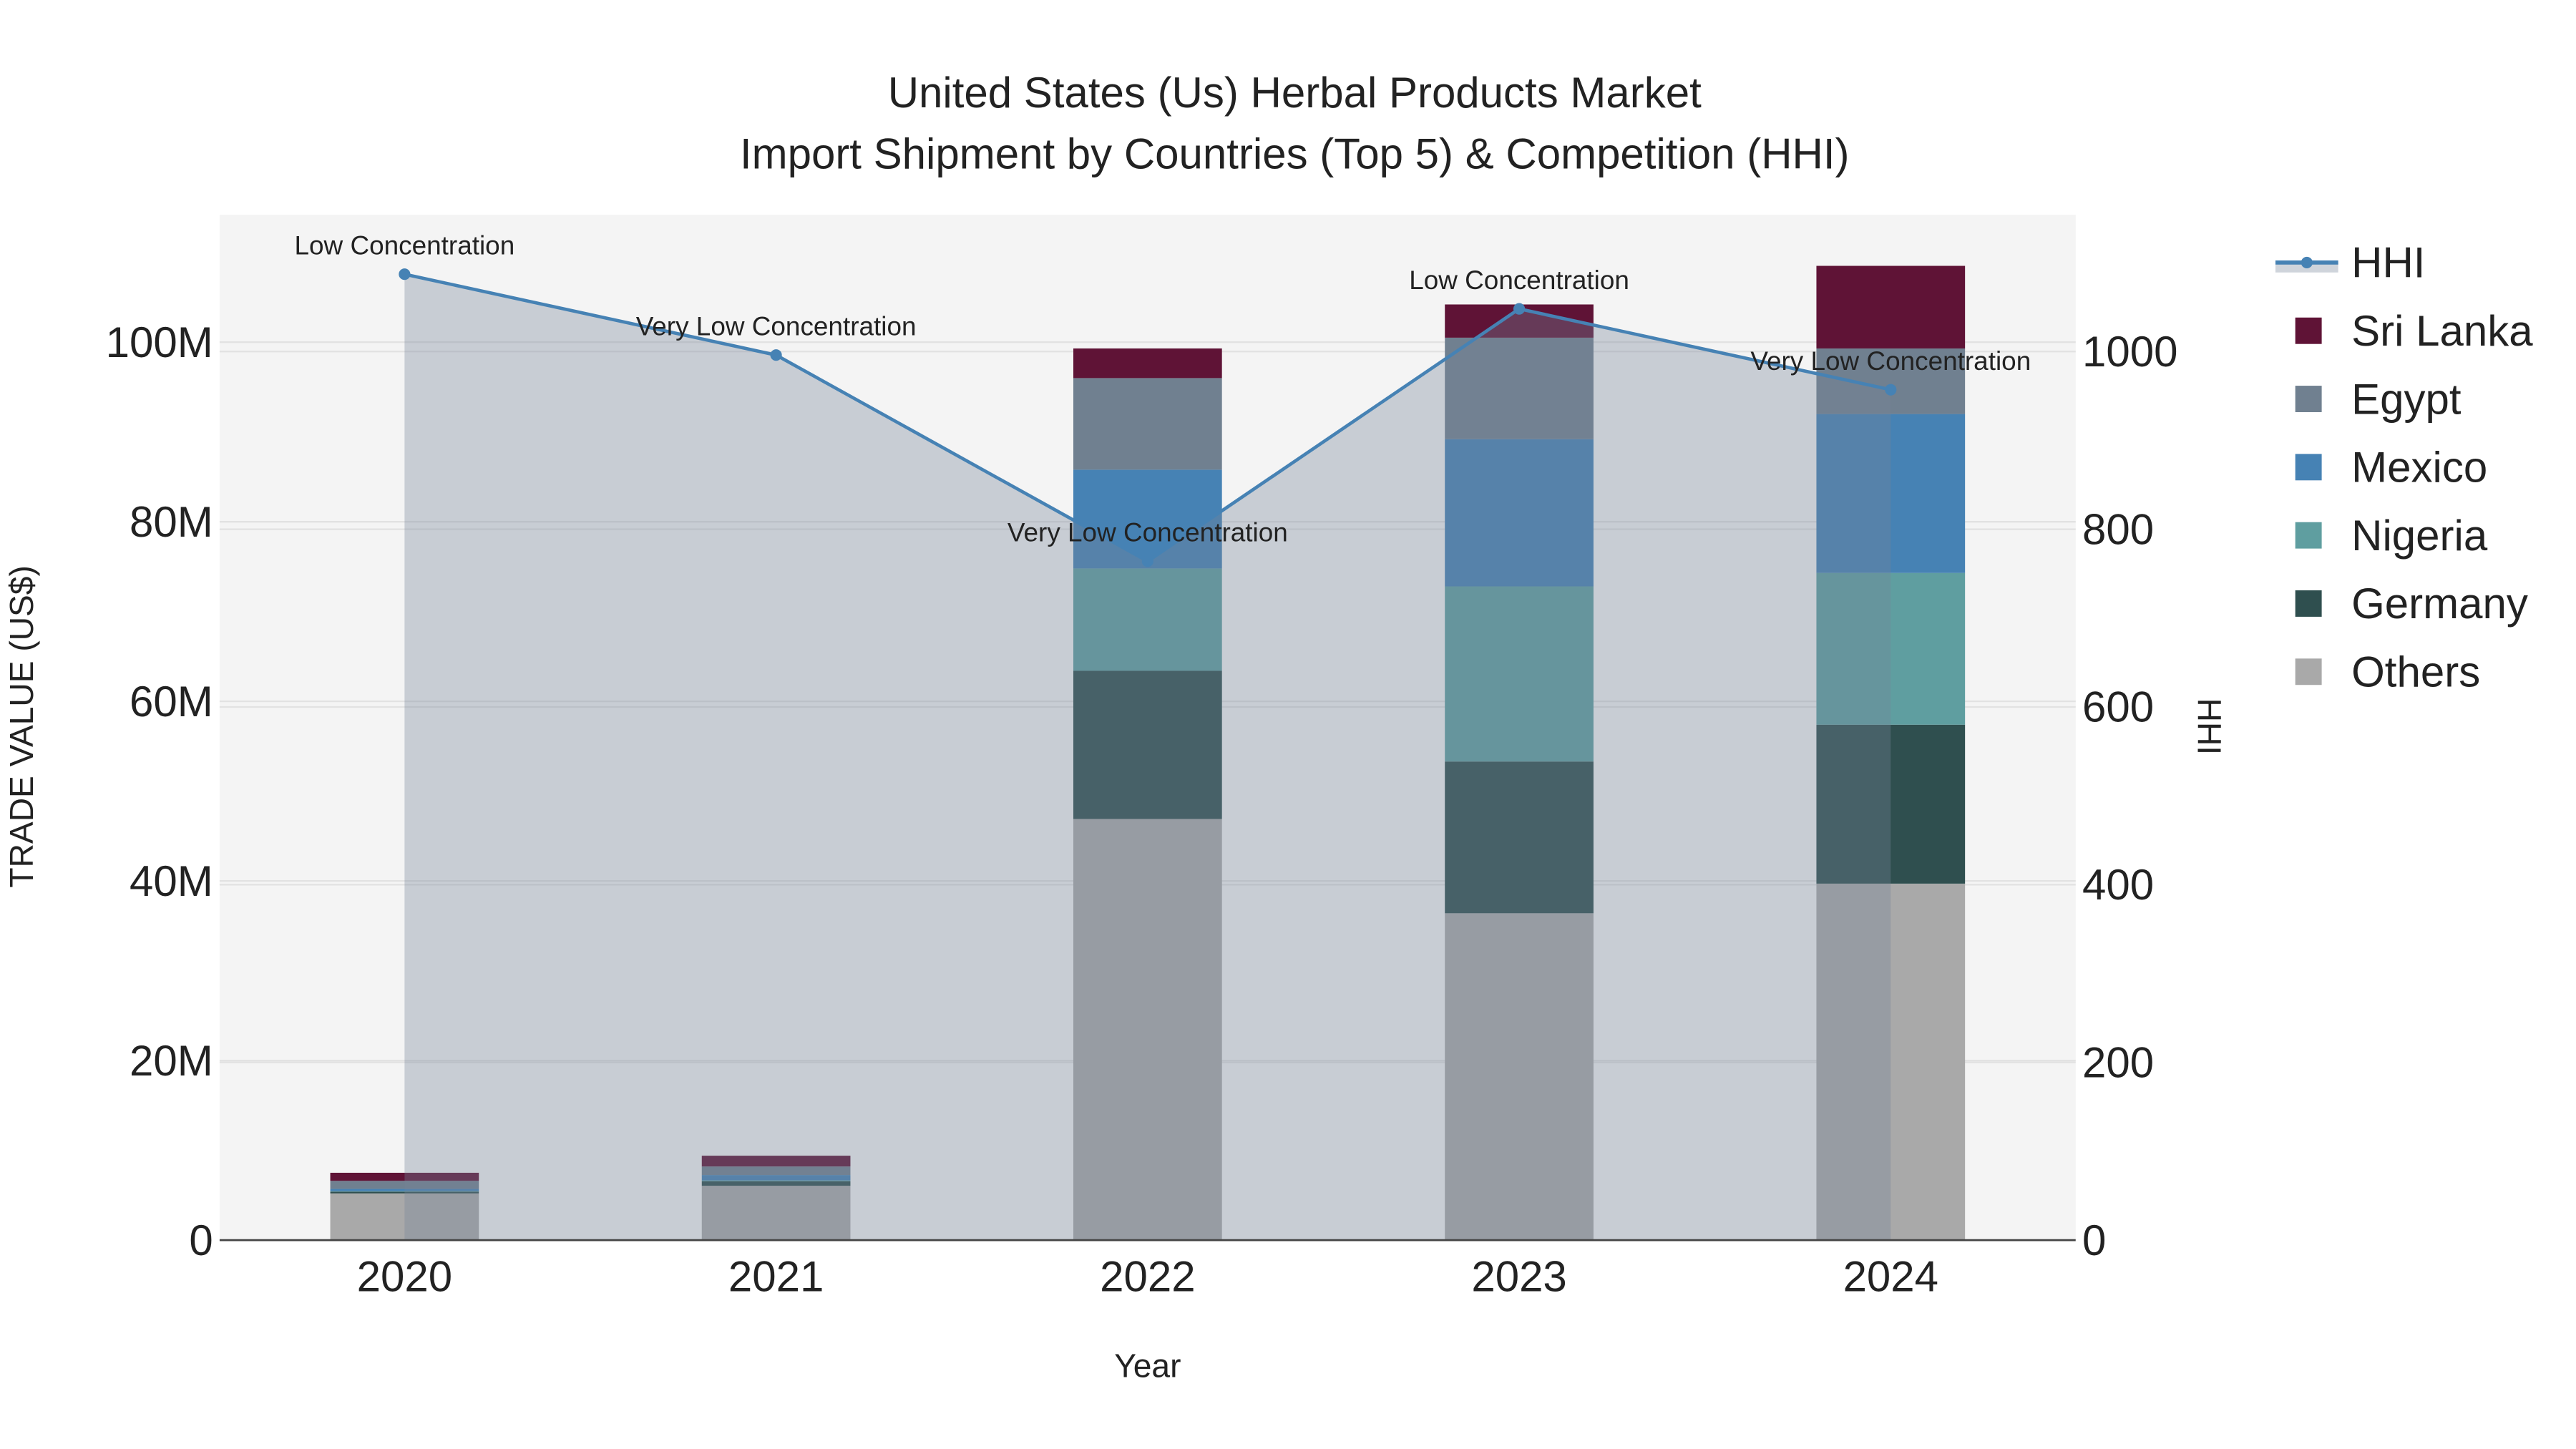  What do you see at coordinates (1519, 309) in the screenshot?
I see `hhi-point-2023` at bounding box center [1519, 309].